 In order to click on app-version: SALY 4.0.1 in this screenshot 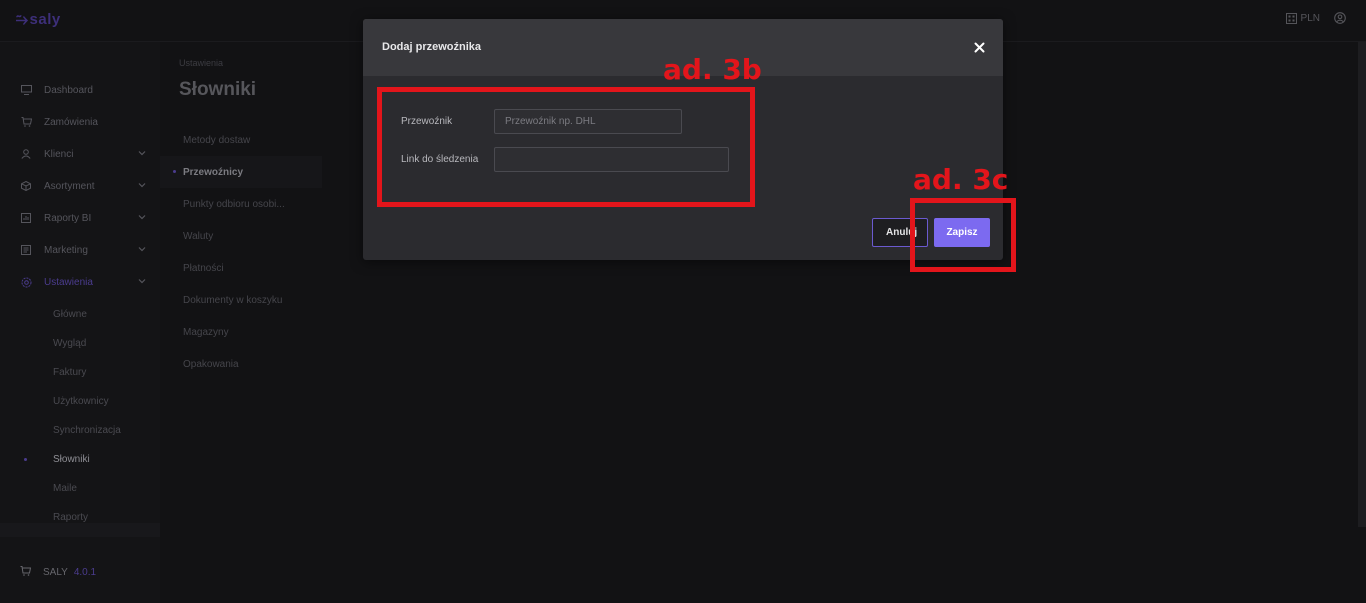, I will do `click(58, 572)`.